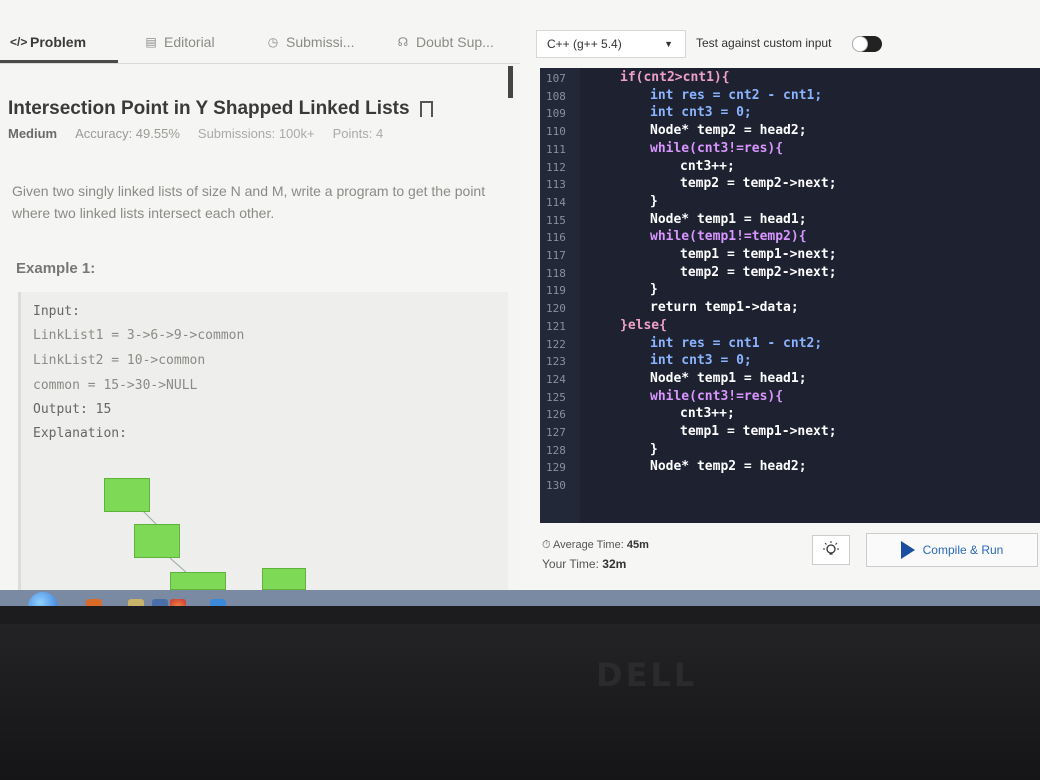 Image resolution: width=1040 pixels, height=780 pixels. I want to click on line-number: 120, so click(556, 309).